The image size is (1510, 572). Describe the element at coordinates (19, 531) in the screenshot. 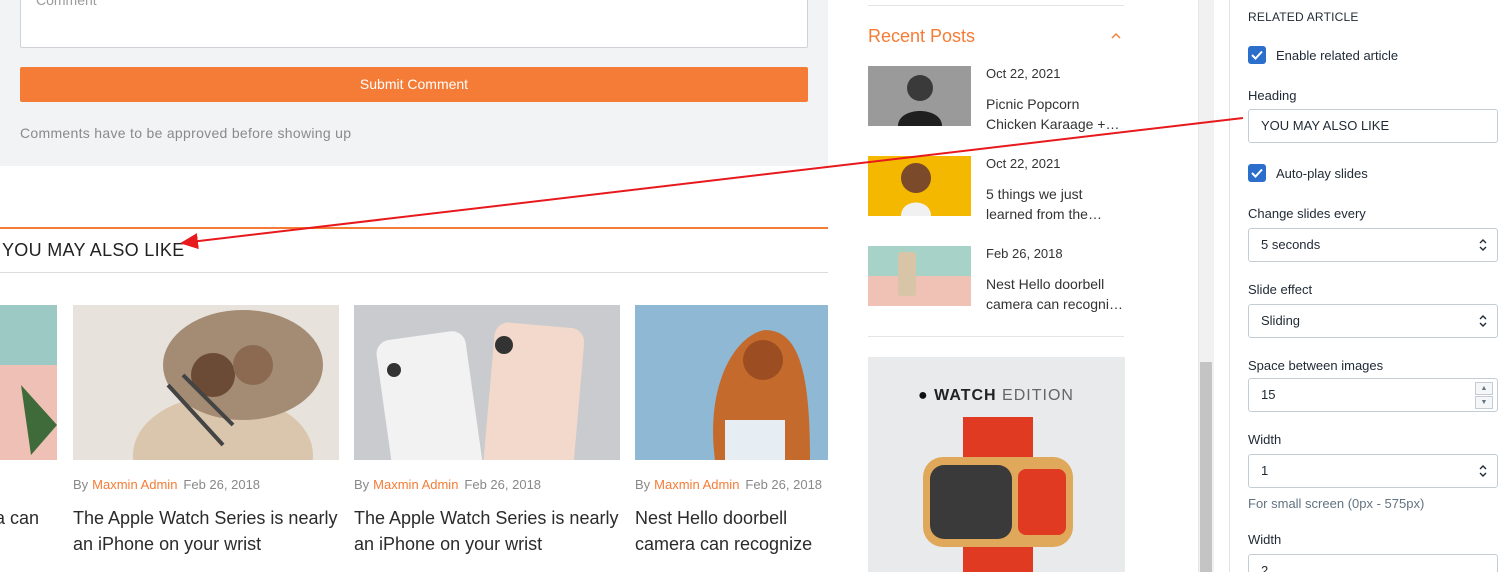

I see `related-card-title: a can` at that location.